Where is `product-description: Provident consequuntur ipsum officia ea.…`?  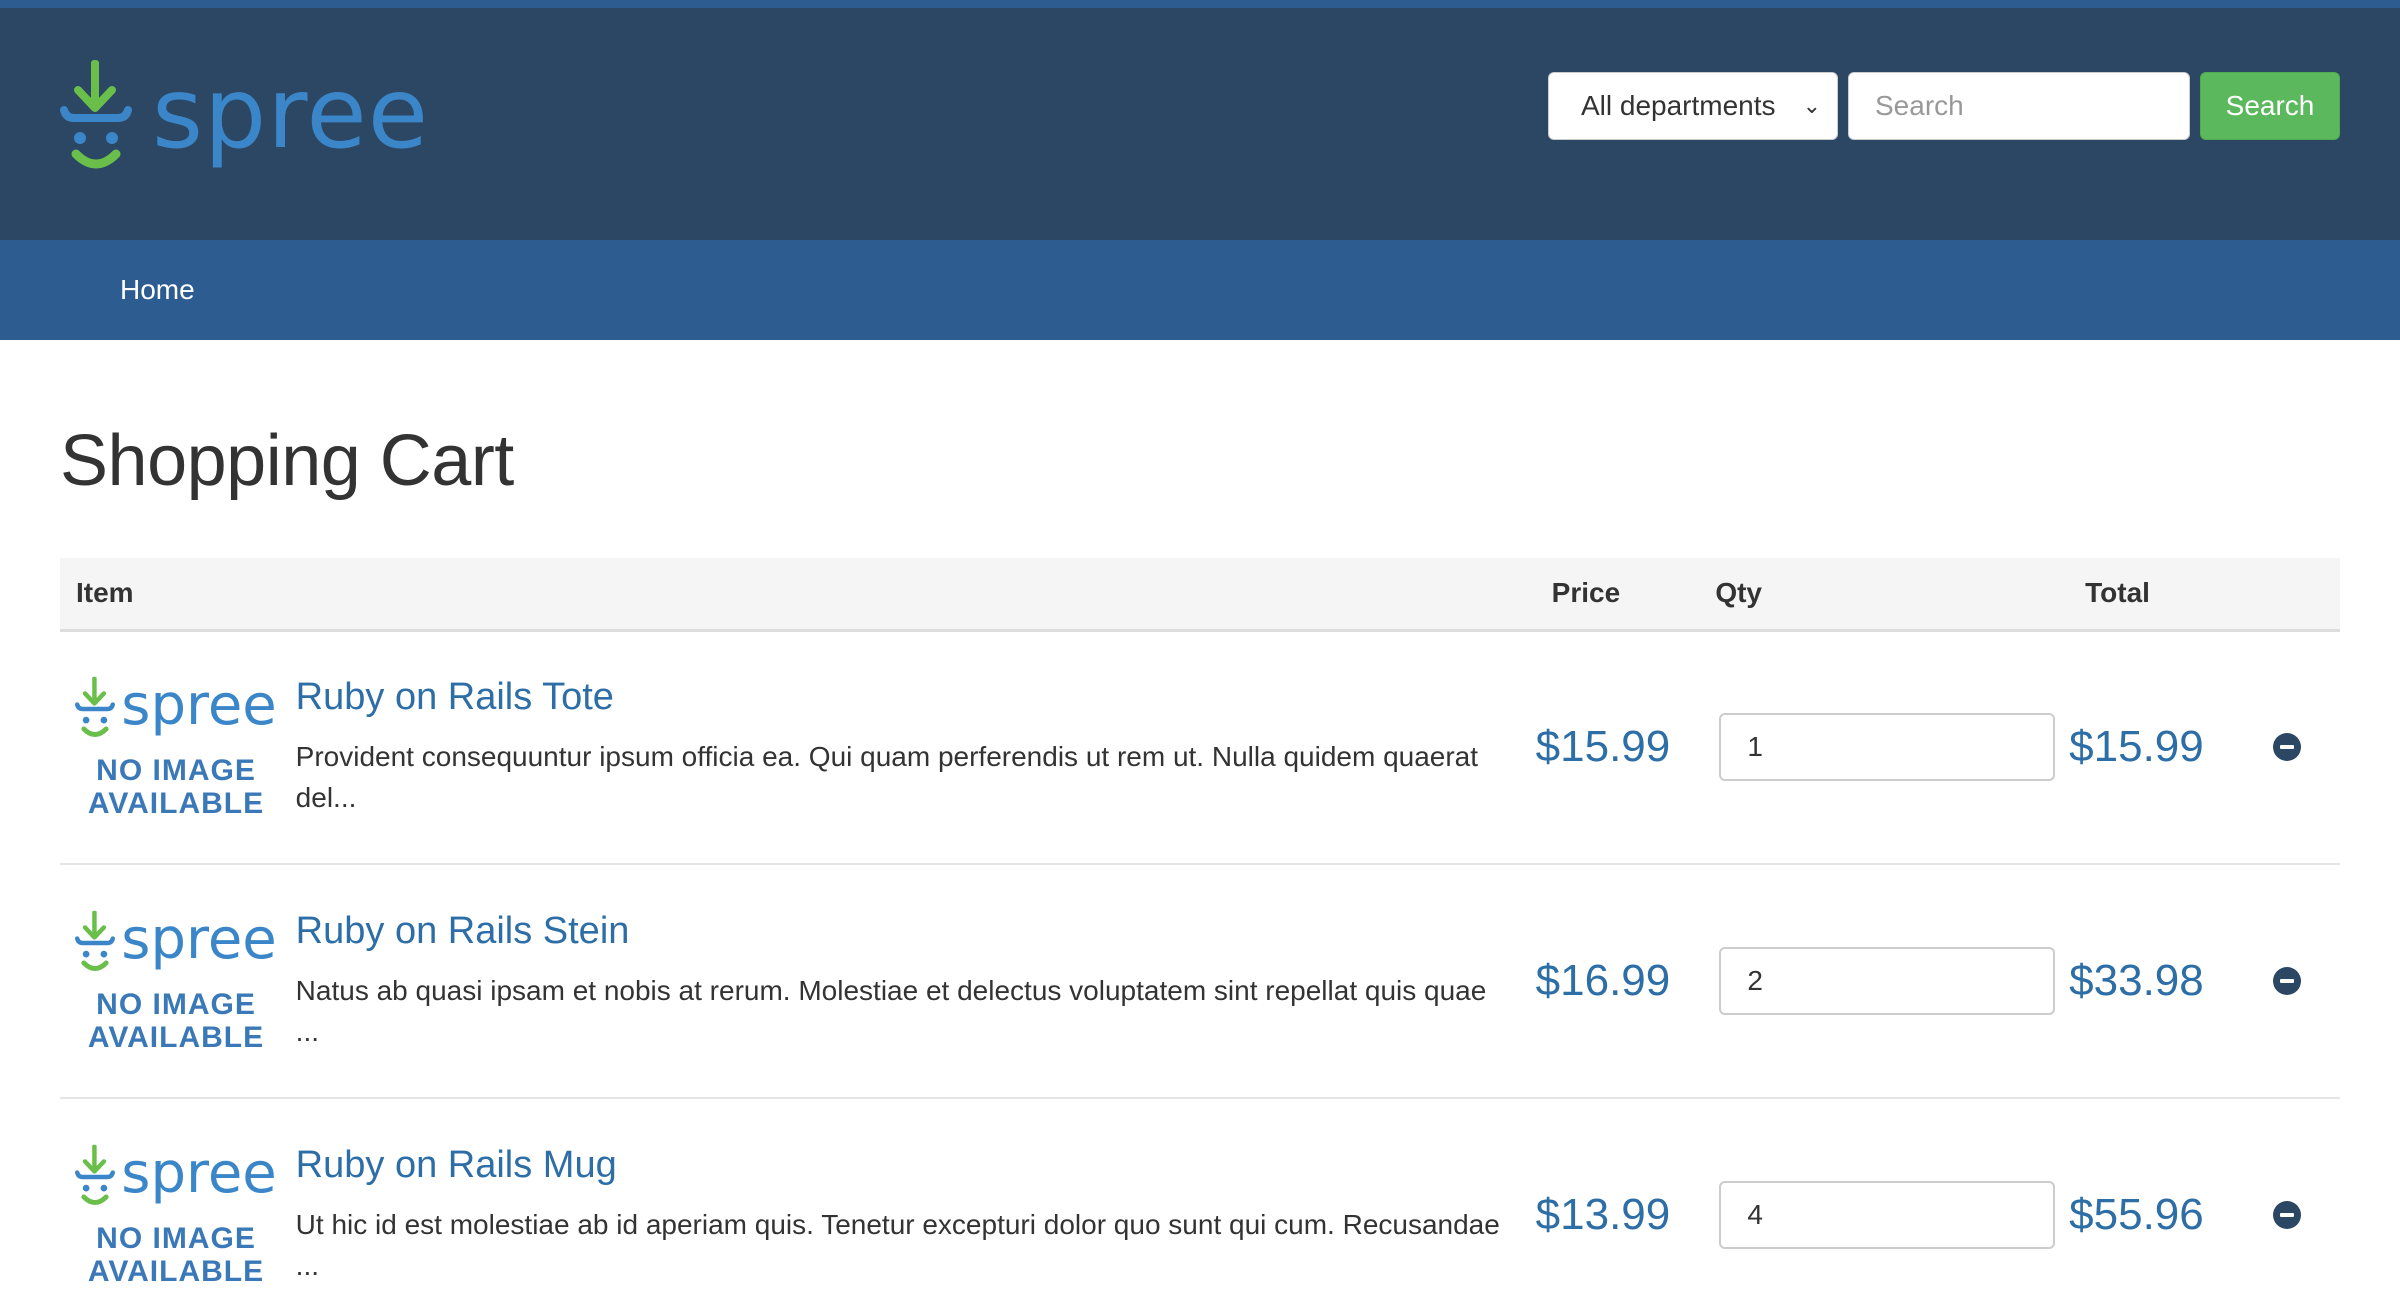 product-description: Provident consequuntur ipsum officia ea.… is located at coordinates (887, 777).